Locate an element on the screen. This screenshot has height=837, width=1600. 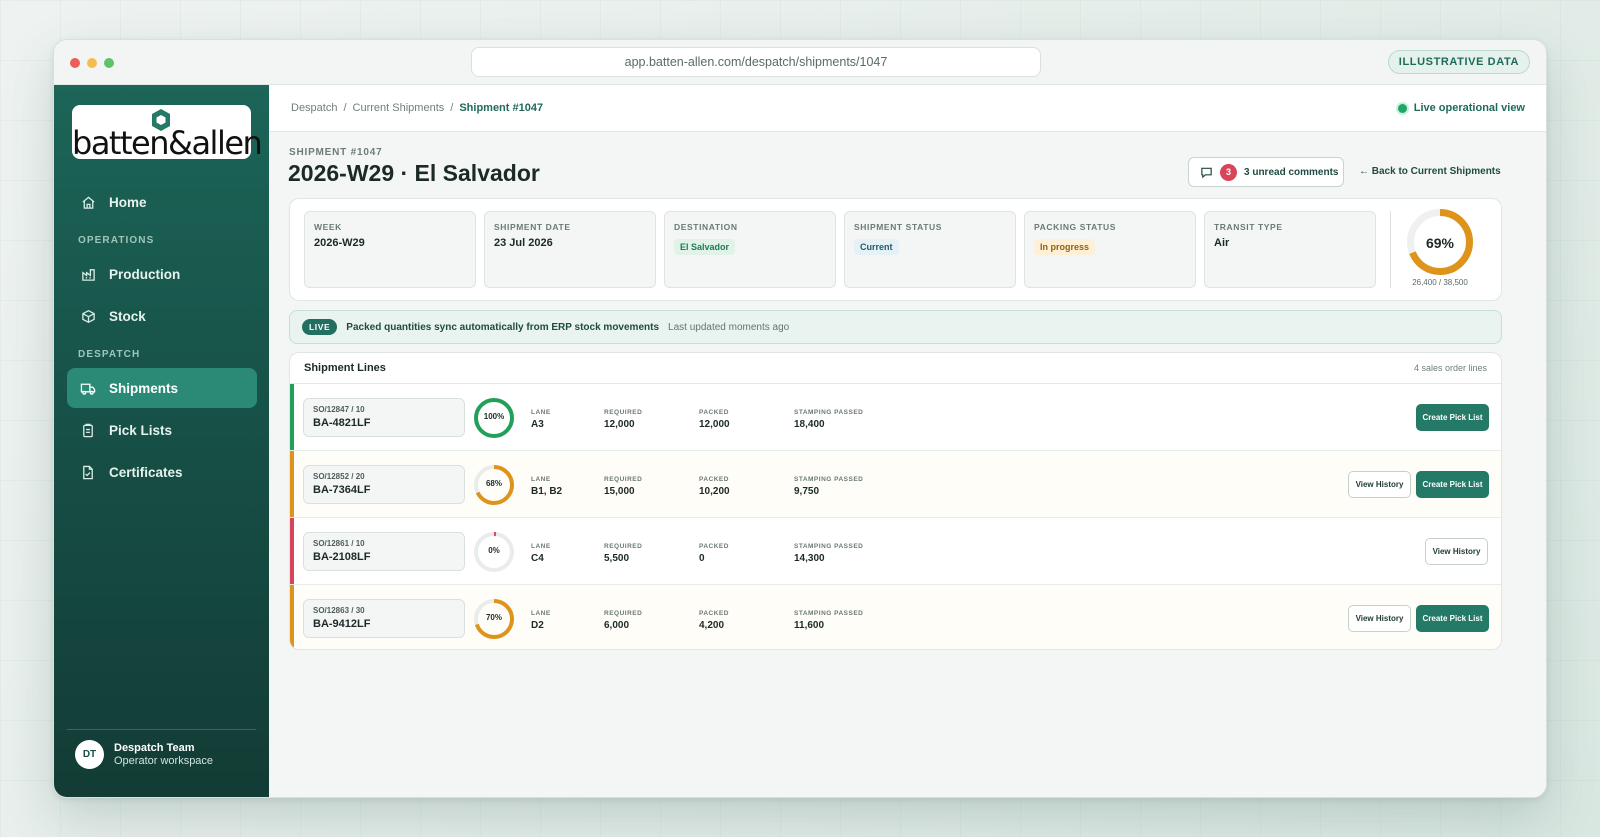
live-pill: LIVE is located at coordinates (320, 327).